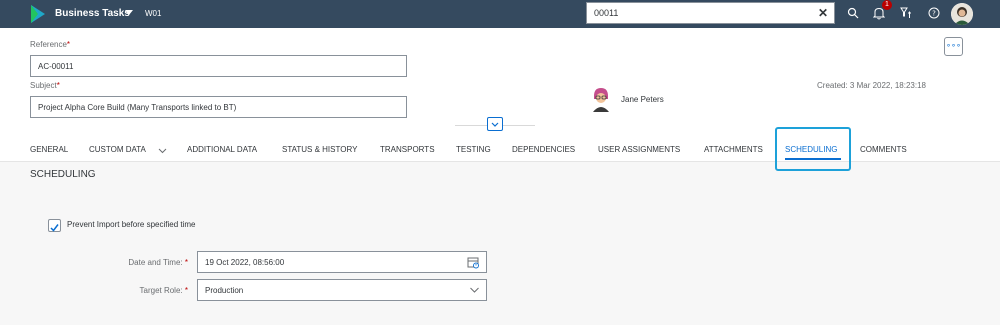 The image size is (1000, 325). I want to click on tab-custom-data: CUSTOM DATA, so click(117, 149).